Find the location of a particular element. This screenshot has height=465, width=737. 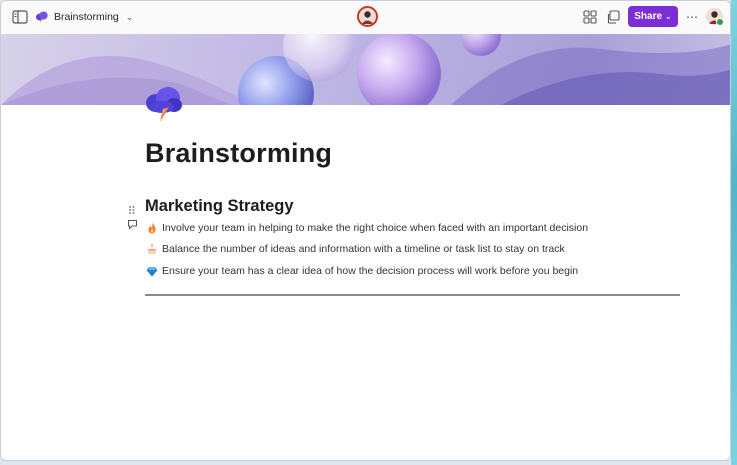

comment-icon is located at coordinates (132, 223).